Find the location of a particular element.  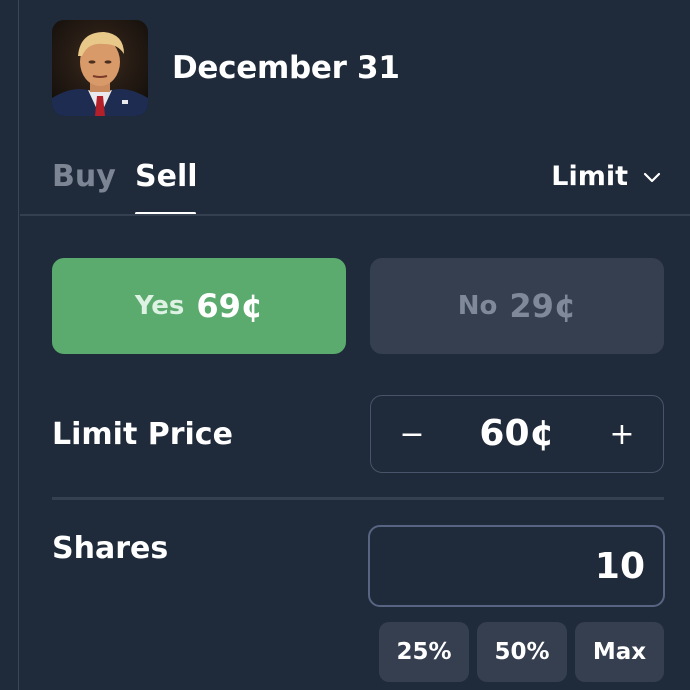

yes-outcome-button: Yes 69¢ is located at coordinates (199, 306).